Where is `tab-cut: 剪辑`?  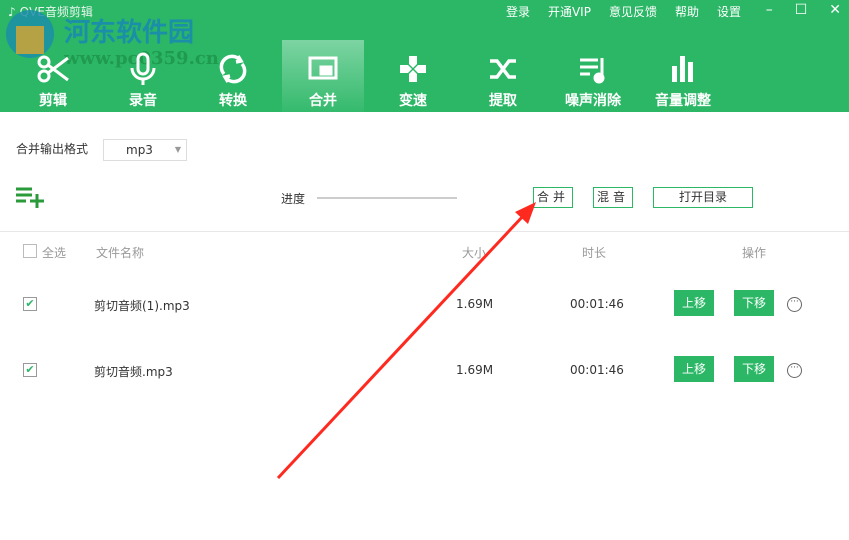 tab-cut: 剪辑 is located at coordinates (53, 76).